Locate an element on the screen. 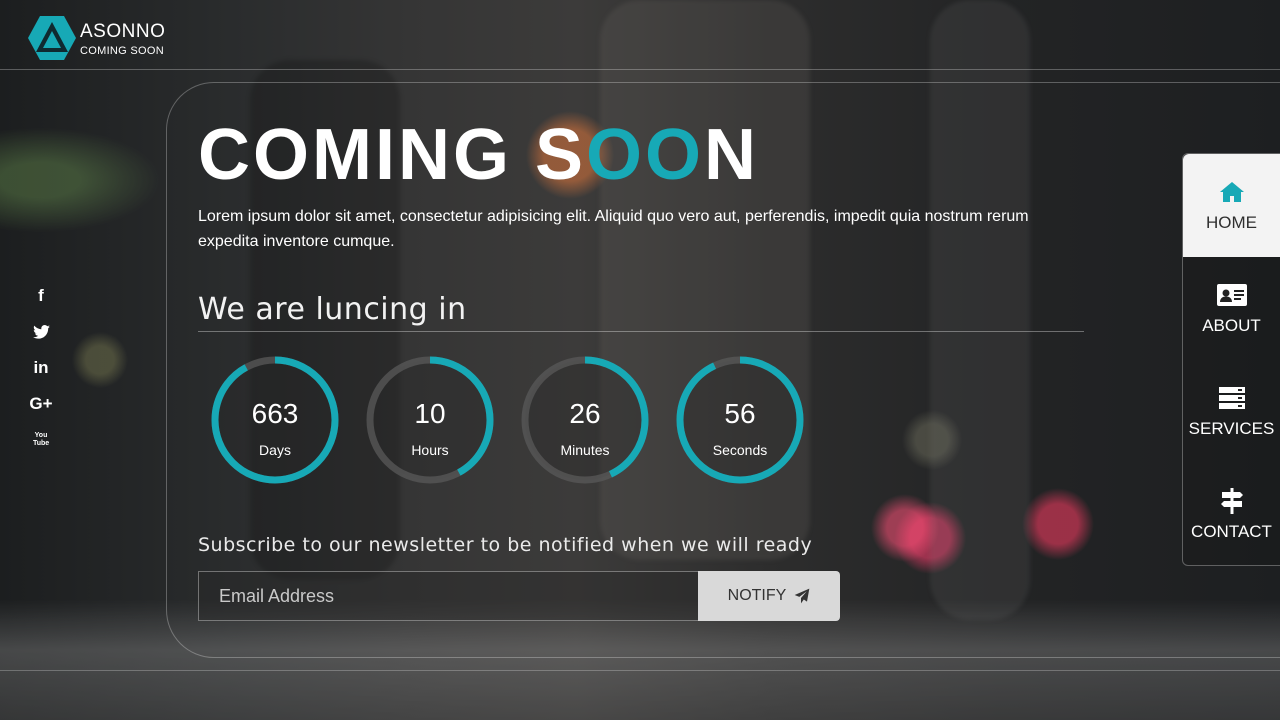 This screenshot has height=720, width=1280. minutes-label: Minutes is located at coordinates (585, 450).